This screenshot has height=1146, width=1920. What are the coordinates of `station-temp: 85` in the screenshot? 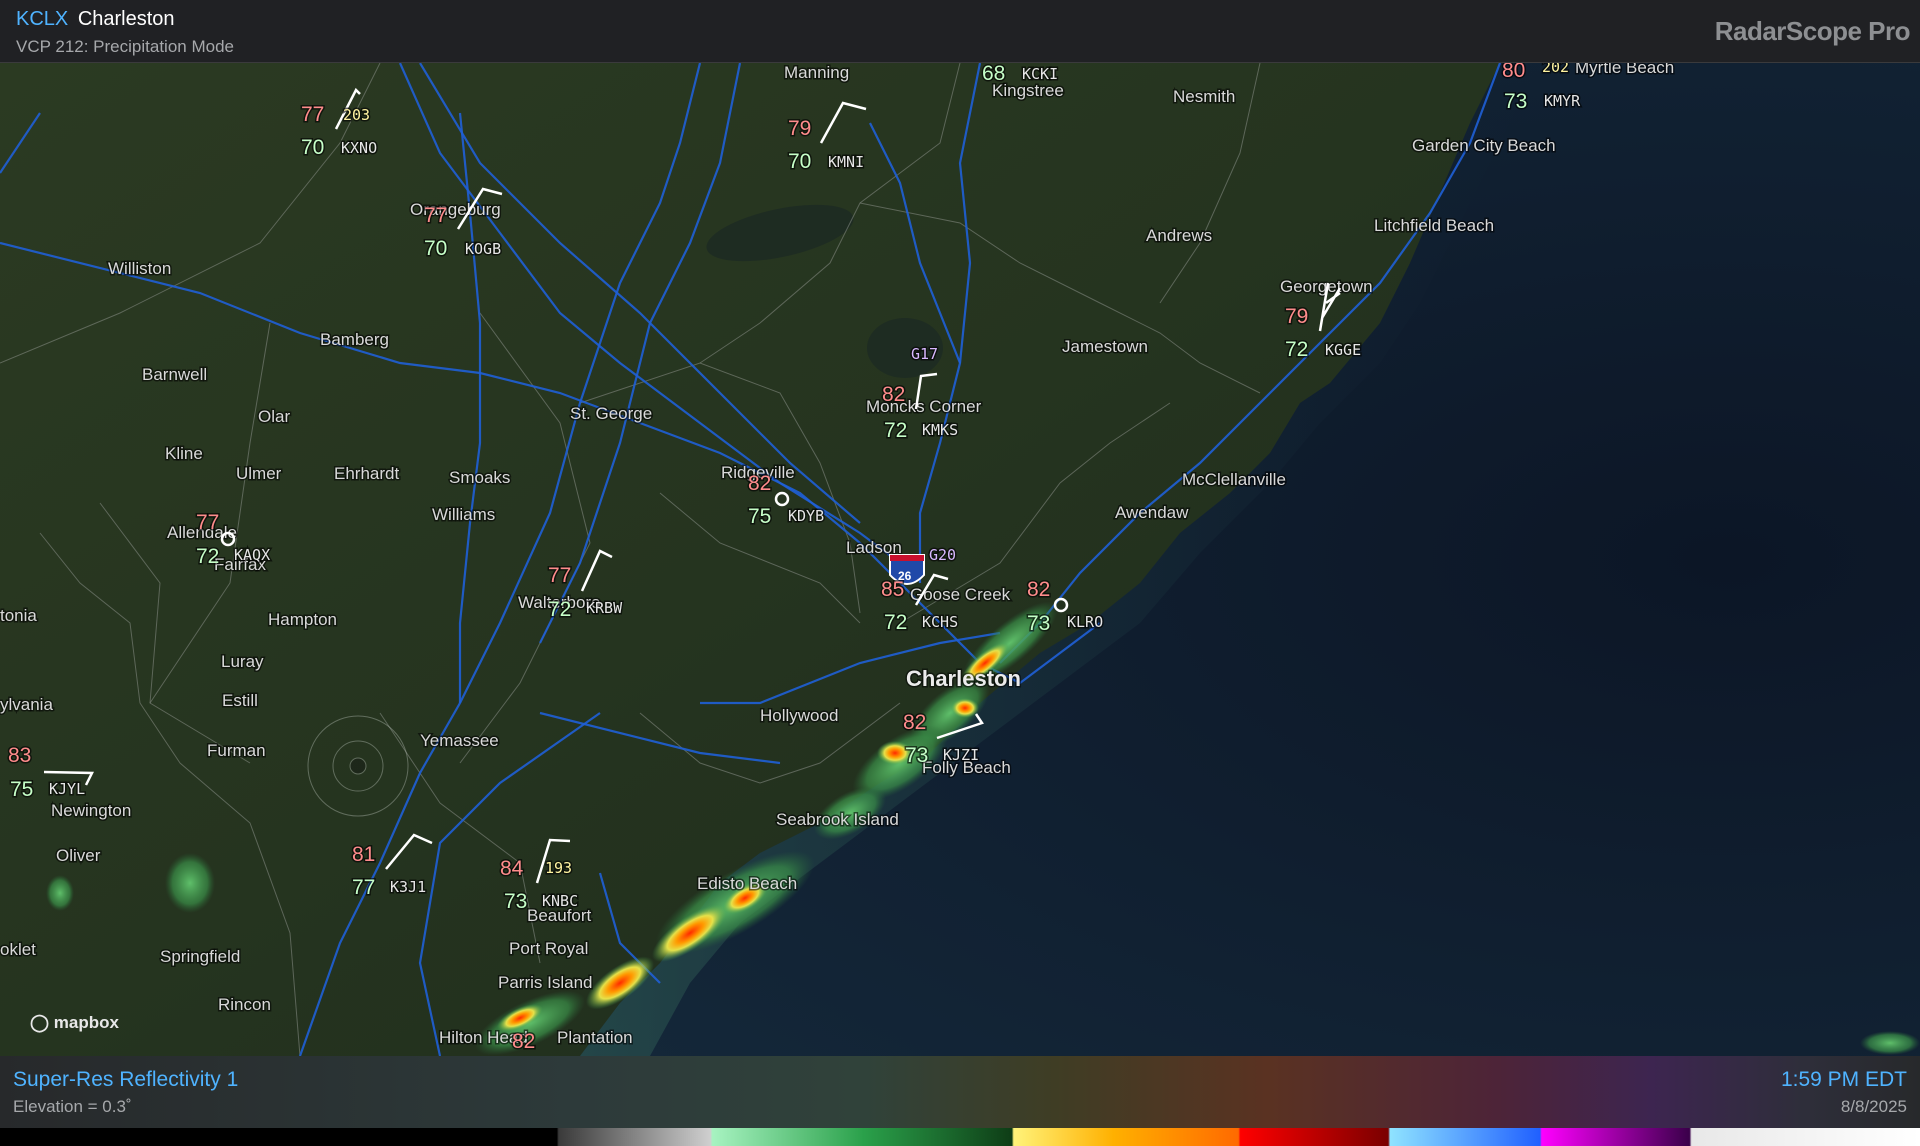 It's located at (892, 589).